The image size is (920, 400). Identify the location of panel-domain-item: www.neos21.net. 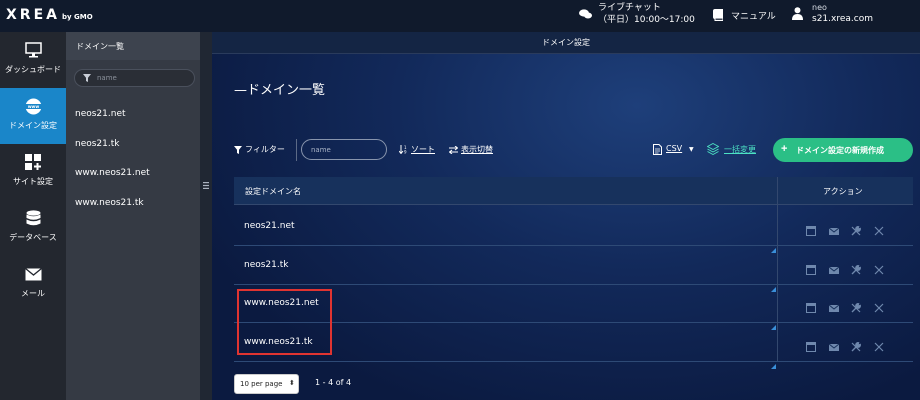
(112, 173).